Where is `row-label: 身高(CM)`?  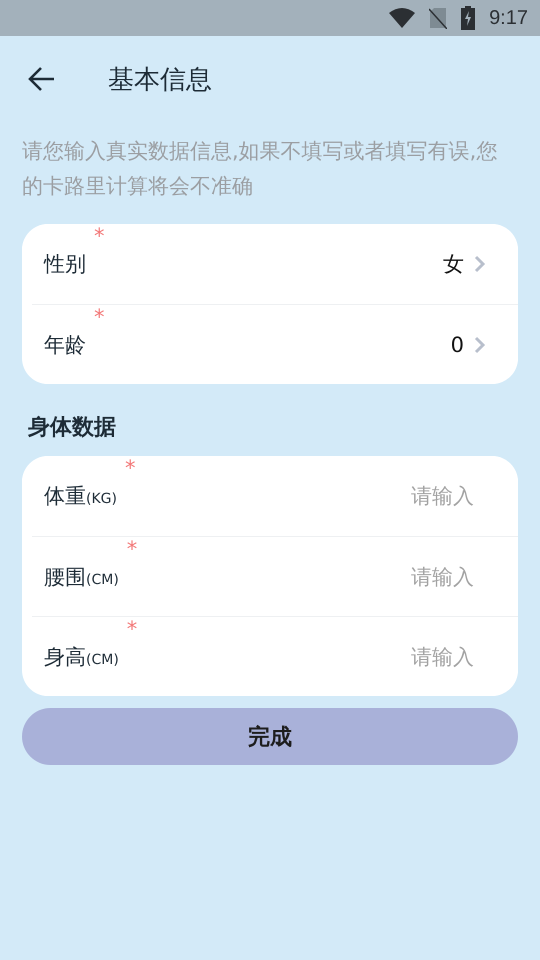 row-label: 身高(CM) is located at coordinates (81, 657).